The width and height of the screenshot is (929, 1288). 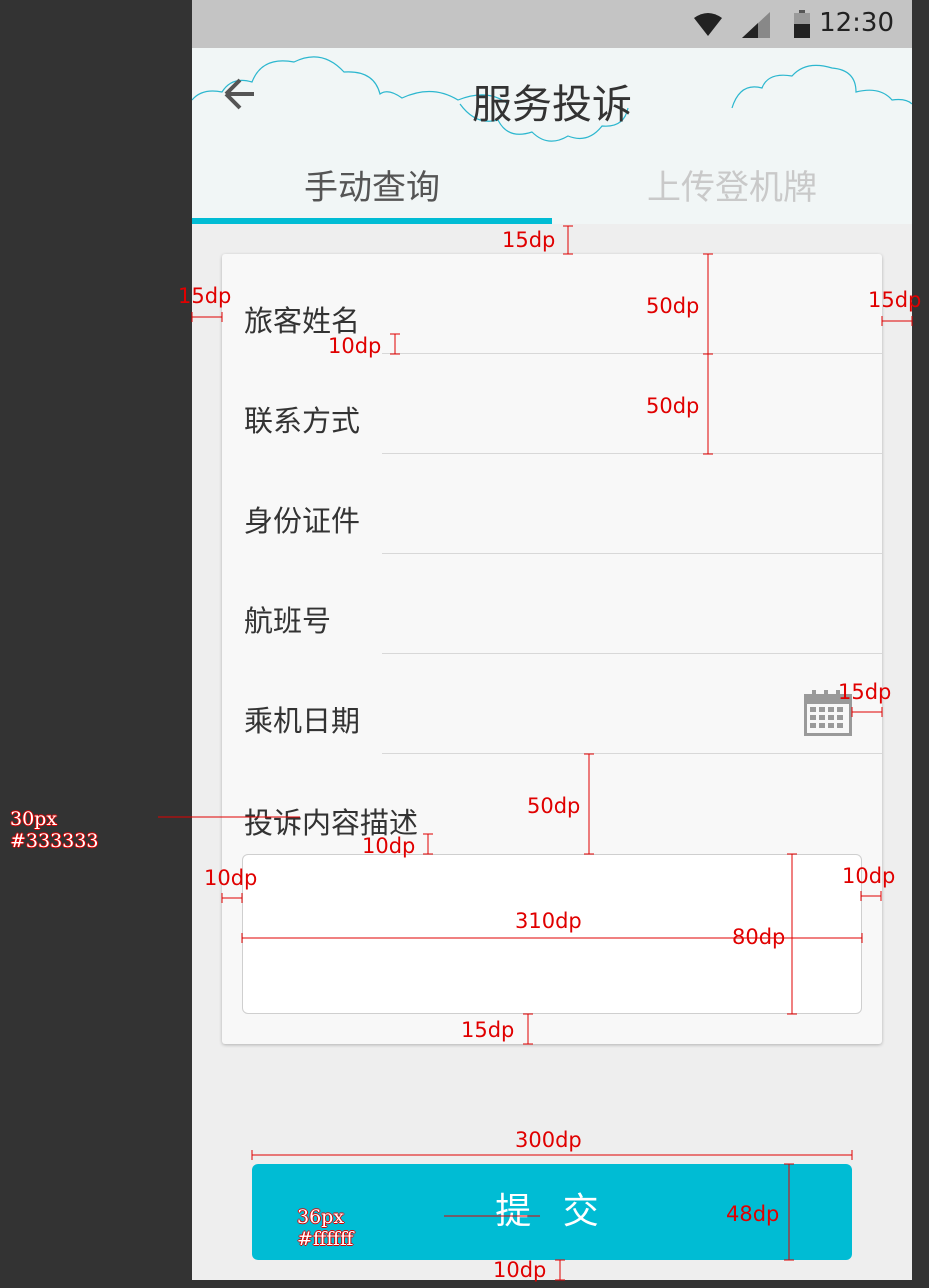 I want to click on annotation-row2-height: 50dp, so click(x=673, y=406).